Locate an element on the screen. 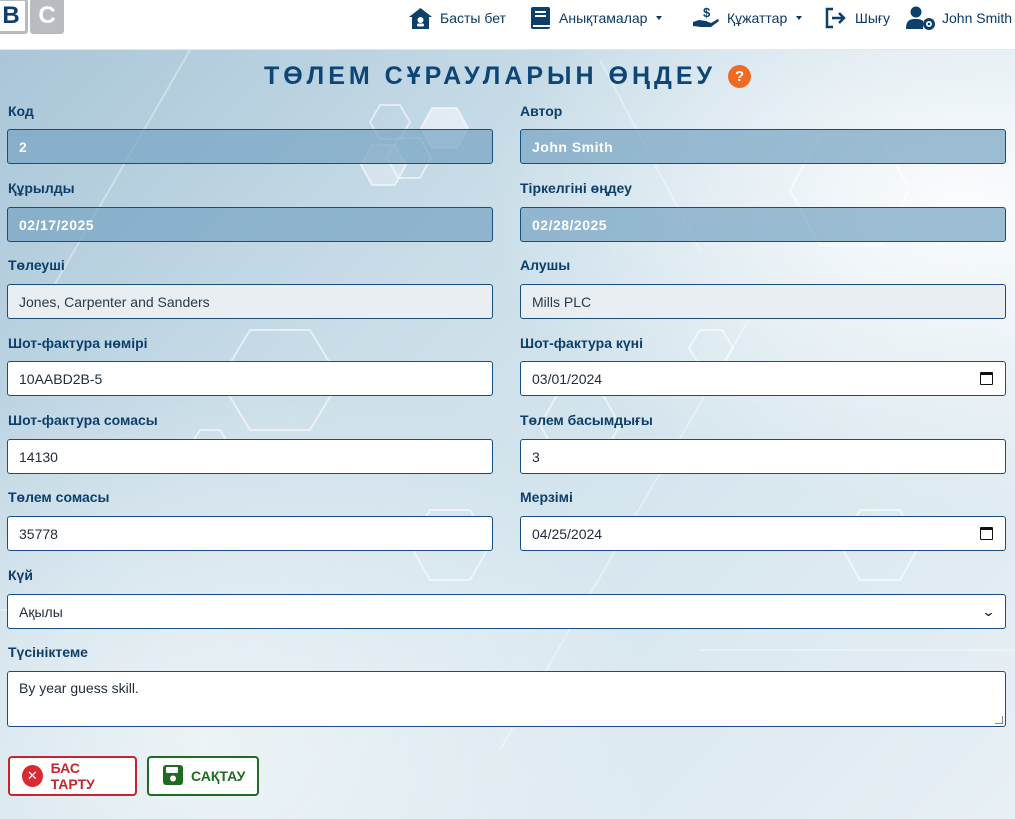 The height and width of the screenshot is (819, 1015). payment-amount-label: Төлем сомасы is located at coordinates (59, 497).